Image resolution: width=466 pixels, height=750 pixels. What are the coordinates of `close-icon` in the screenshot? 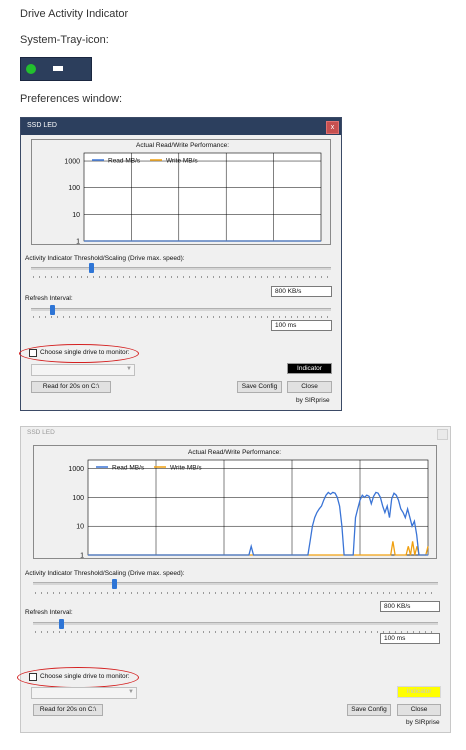 It's located at (442, 434).